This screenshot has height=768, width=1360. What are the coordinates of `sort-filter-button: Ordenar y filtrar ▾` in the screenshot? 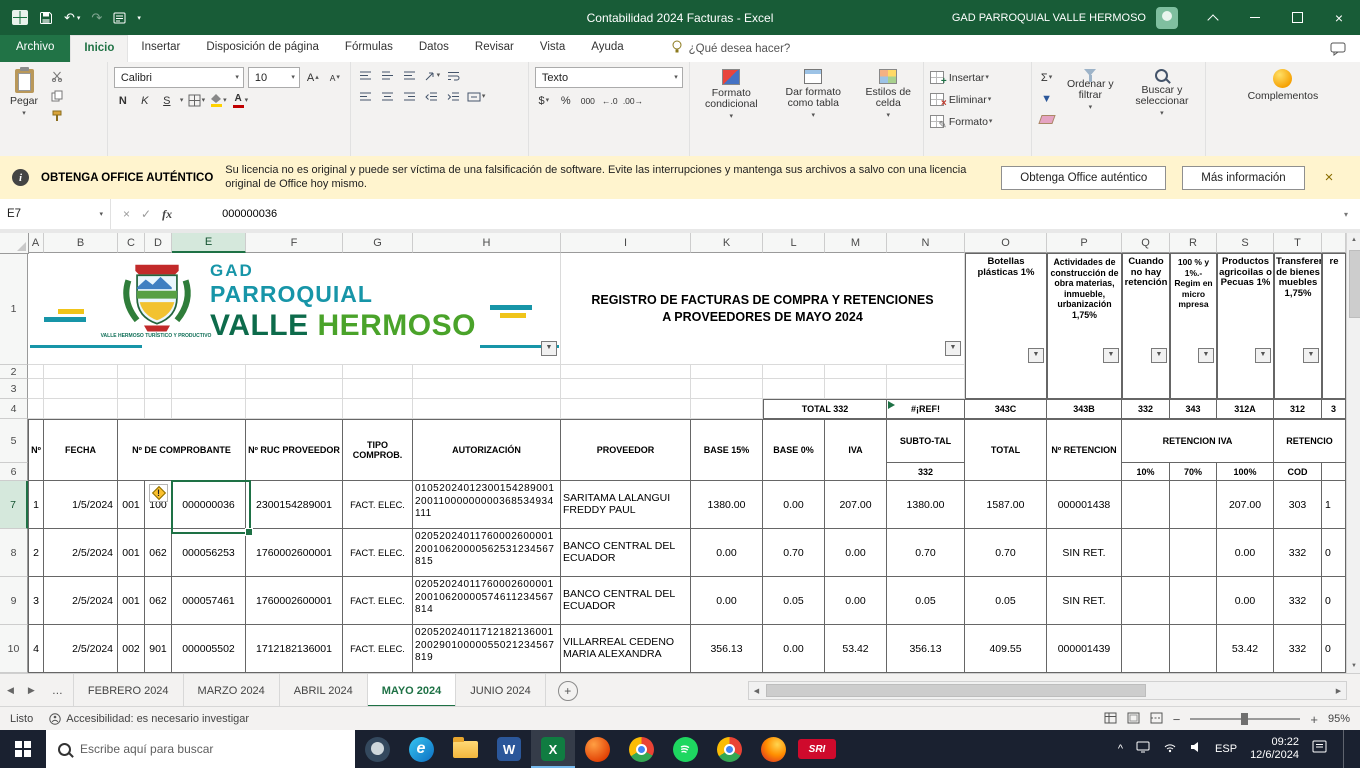 It's located at (1090, 90).